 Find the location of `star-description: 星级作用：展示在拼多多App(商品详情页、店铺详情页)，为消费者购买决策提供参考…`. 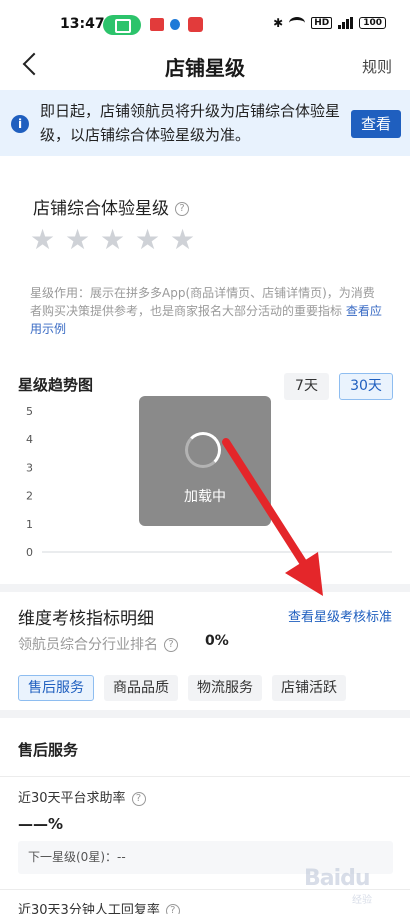

star-description: 星级作用：展示在拼多多App(商品详情页、店铺详情页)，为消费者购买决策提供参考… is located at coordinates (206, 311).